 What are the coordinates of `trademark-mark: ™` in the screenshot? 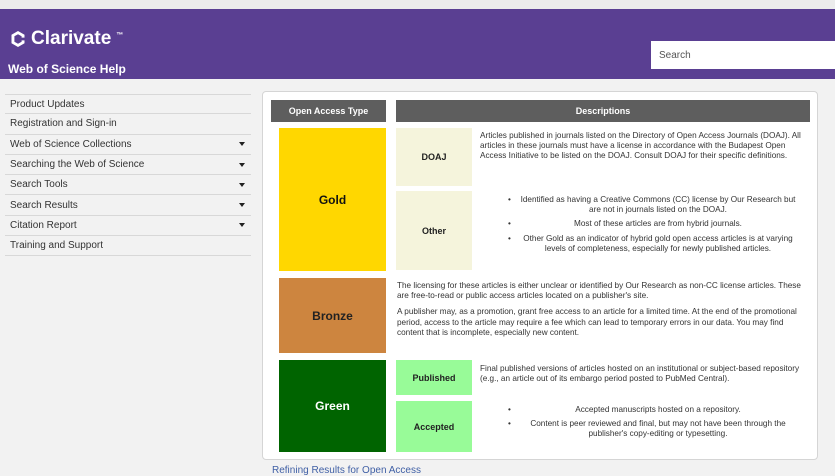 It's located at (120, 35).